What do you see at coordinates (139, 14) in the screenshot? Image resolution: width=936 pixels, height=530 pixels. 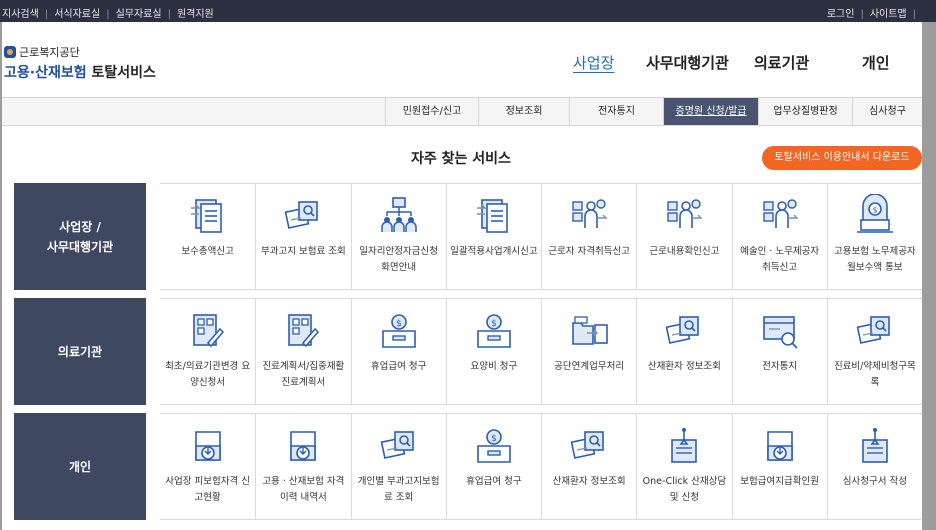 I see `practice-library-link: 실무자료실` at bounding box center [139, 14].